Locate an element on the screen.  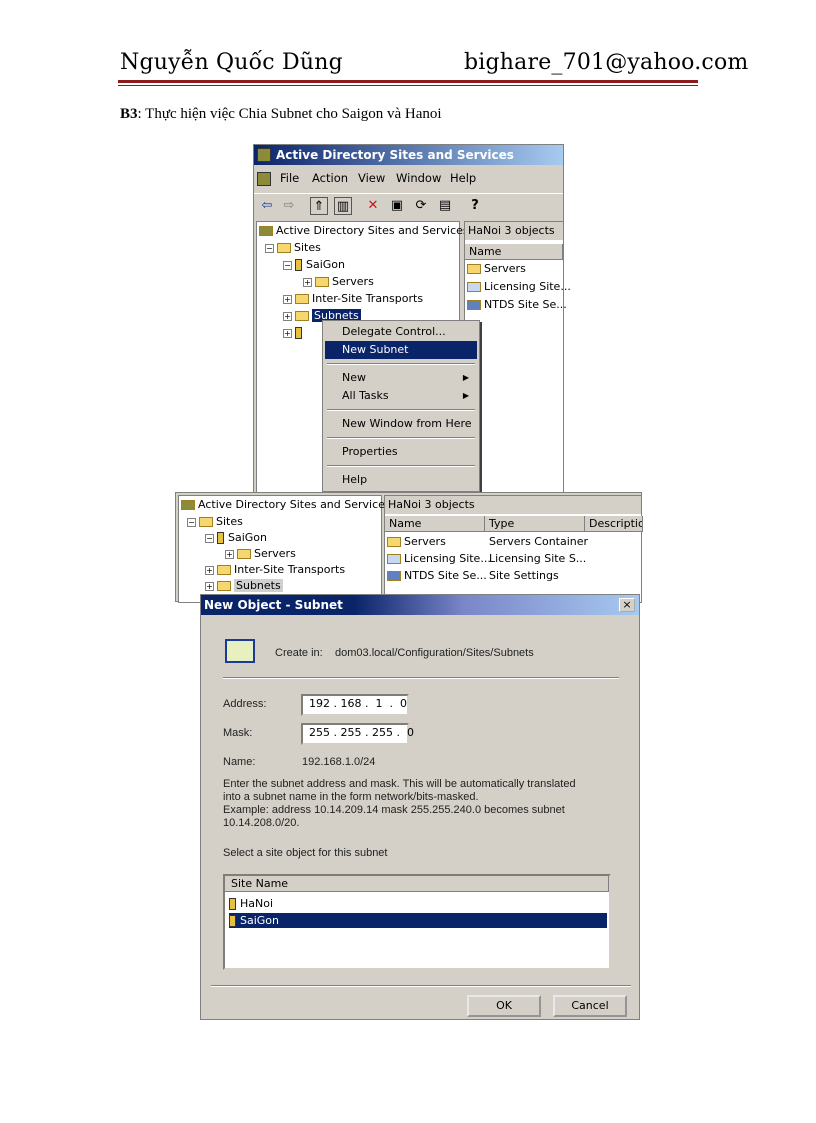
column-description: Description is located at coordinates (614, 524).